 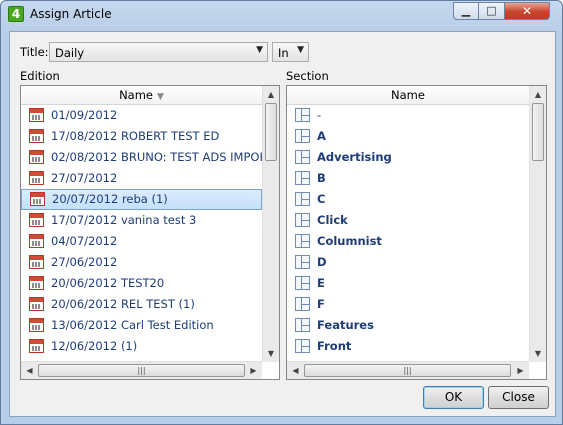 What do you see at coordinates (408, 304) in the screenshot?
I see `list-item: F` at bounding box center [408, 304].